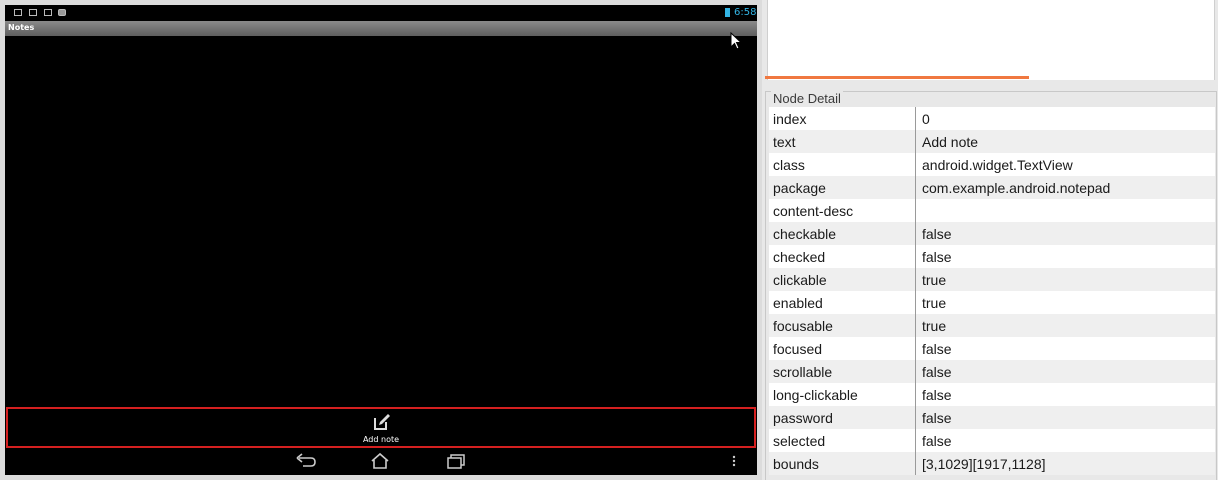 The height and width of the screenshot is (480, 1218). Describe the element at coordinates (842, 371) in the screenshot. I see `property-name: scrollable` at that location.